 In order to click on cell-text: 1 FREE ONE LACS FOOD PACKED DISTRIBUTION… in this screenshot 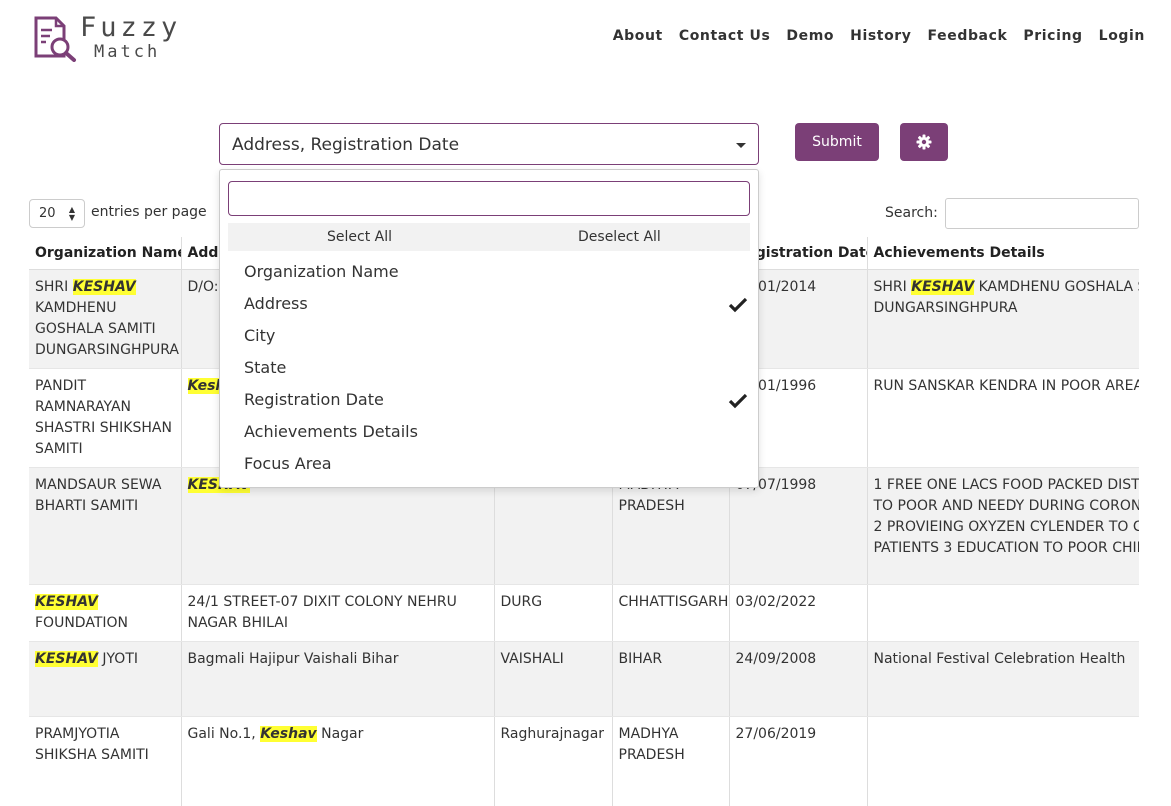, I will do `click(1006, 516)`.